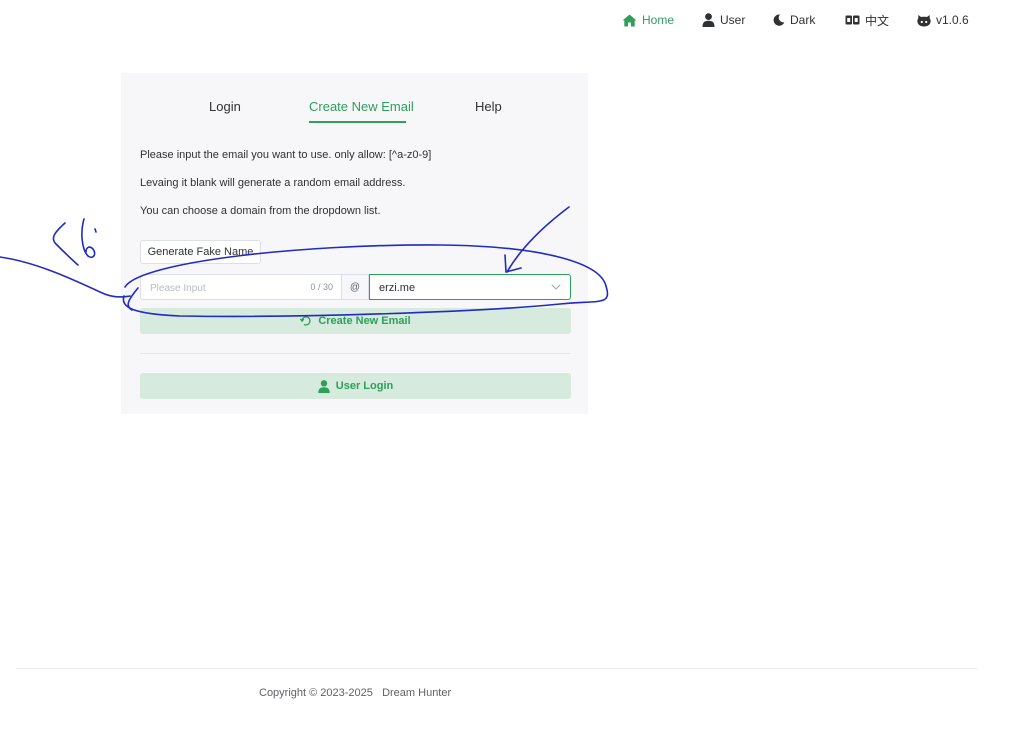 The height and width of the screenshot is (747, 1024). I want to click on footer-divider, so click(497, 668).